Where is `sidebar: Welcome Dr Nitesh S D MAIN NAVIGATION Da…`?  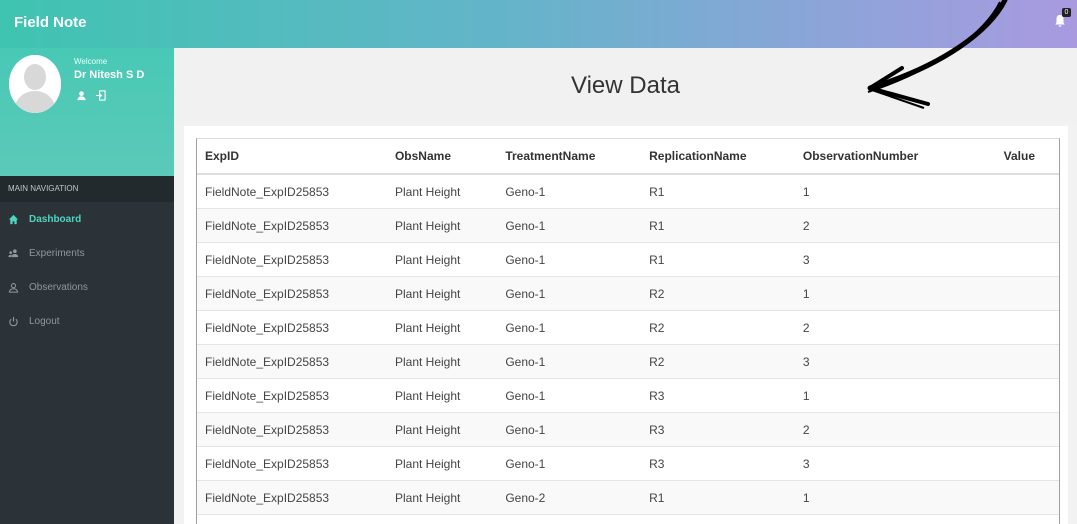 sidebar: Welcome Dr Nitesh S D MAIN NAVIGATION Da… is located at coordinates (87, 286).